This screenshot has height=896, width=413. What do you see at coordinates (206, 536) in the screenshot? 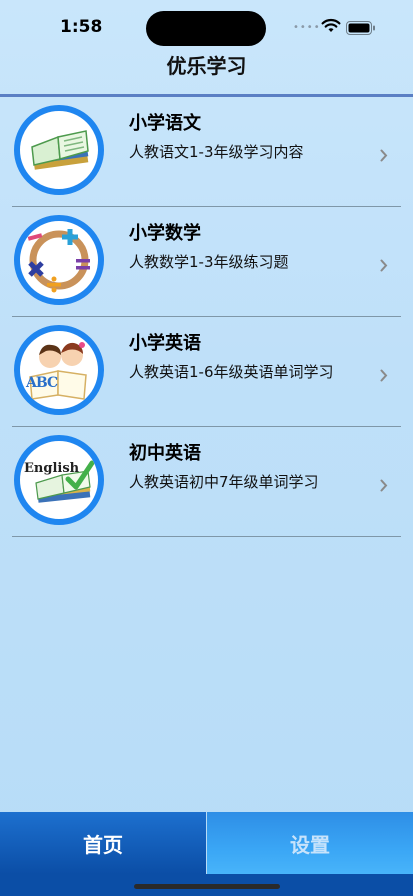
I see `row-divider` at bounding box center [206, 536].